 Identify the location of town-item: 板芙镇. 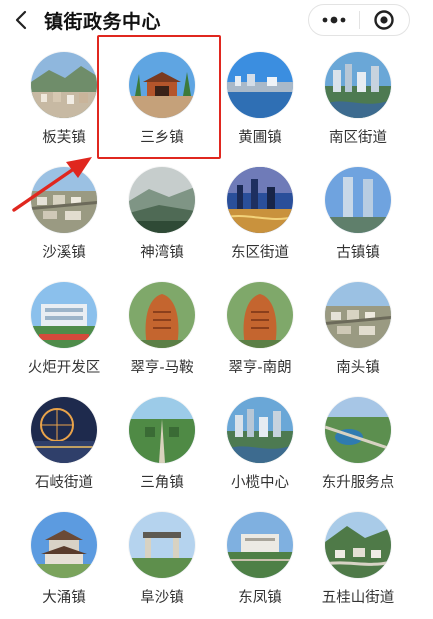
(64, 100).